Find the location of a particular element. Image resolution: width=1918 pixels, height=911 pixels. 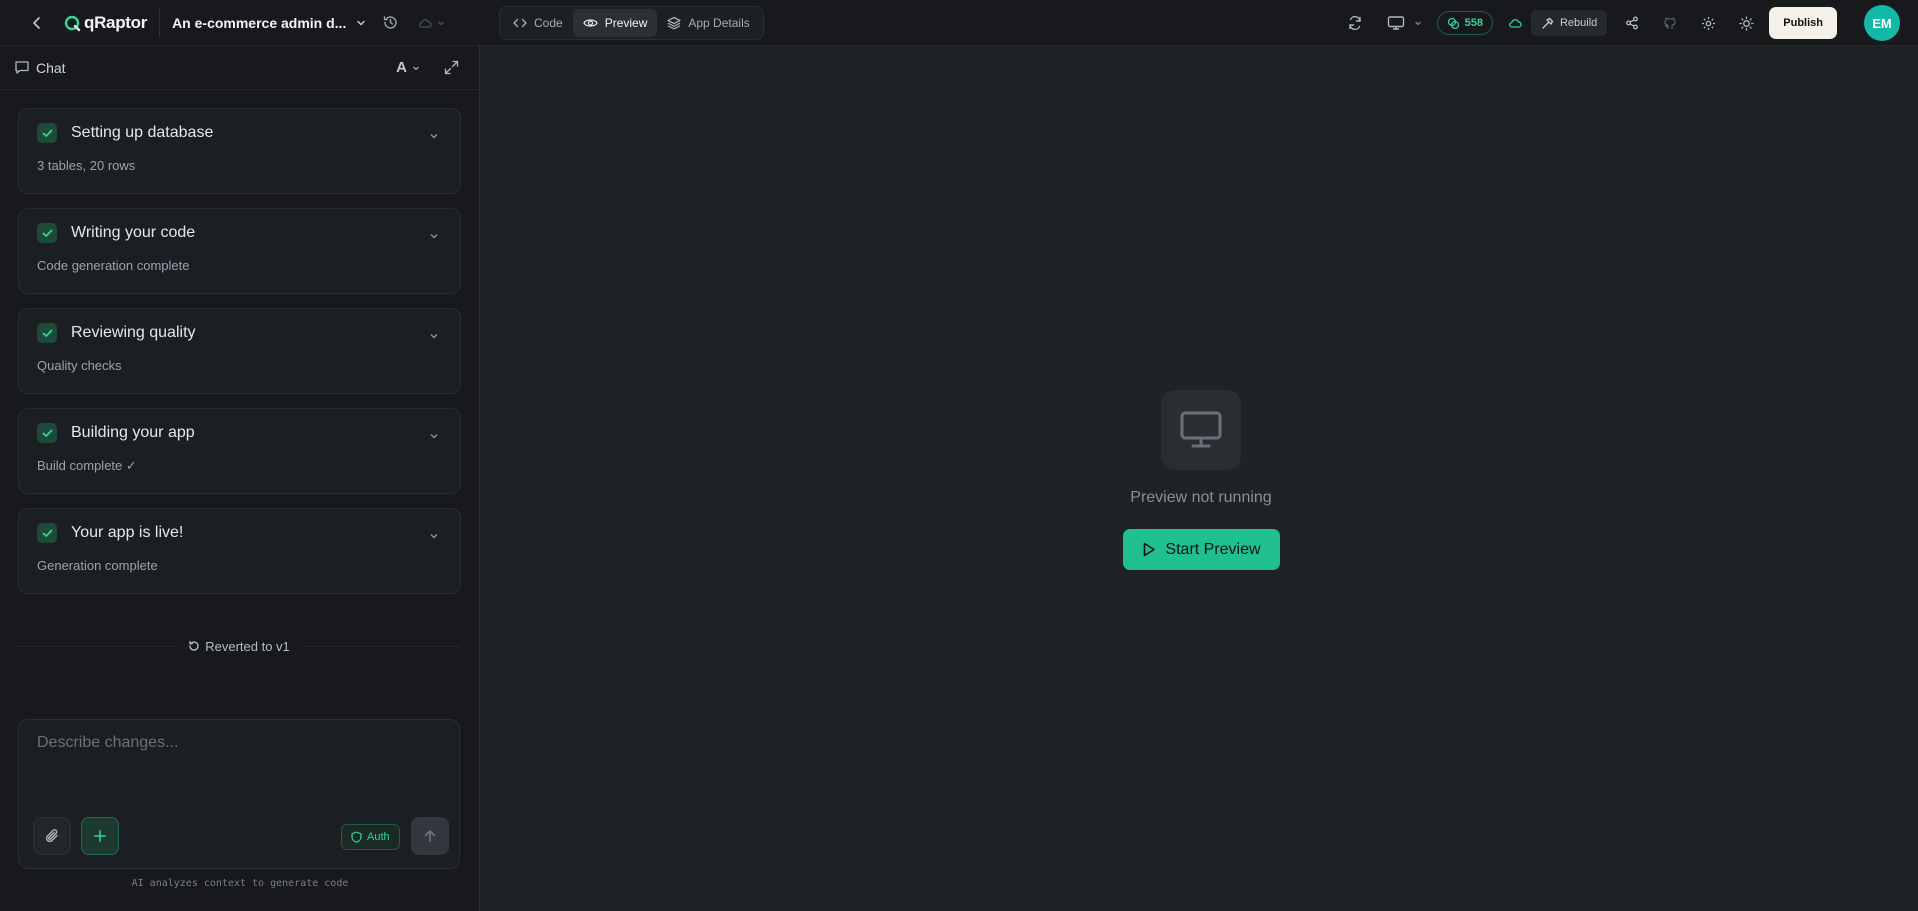

brand-name: qRaptor is located at coordinates (116, 22).